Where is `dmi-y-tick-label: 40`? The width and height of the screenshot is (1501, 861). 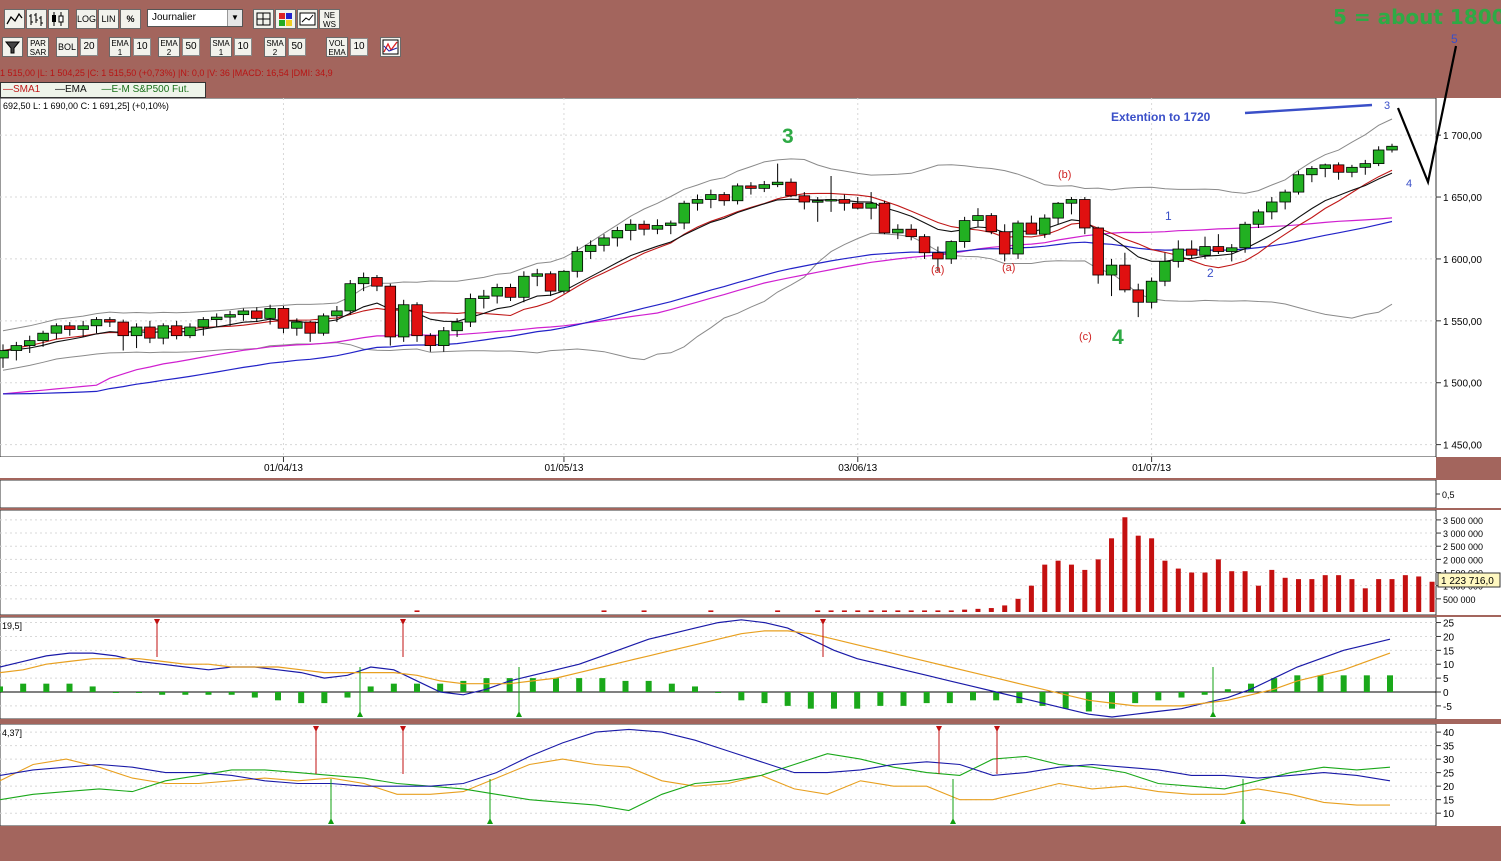
dmi-y-tick-label: 40 is located at coordinates (1449, 733).